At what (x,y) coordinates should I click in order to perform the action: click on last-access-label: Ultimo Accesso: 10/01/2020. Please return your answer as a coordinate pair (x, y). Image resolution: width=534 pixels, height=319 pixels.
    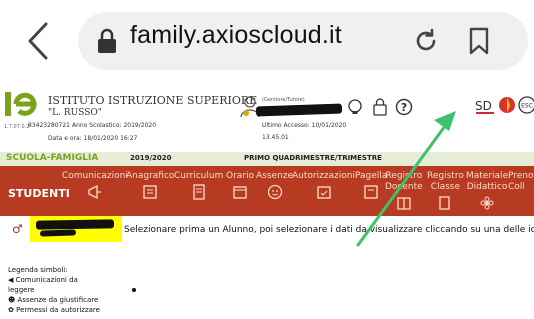
    Looking at the image, I should click on (304, 125).